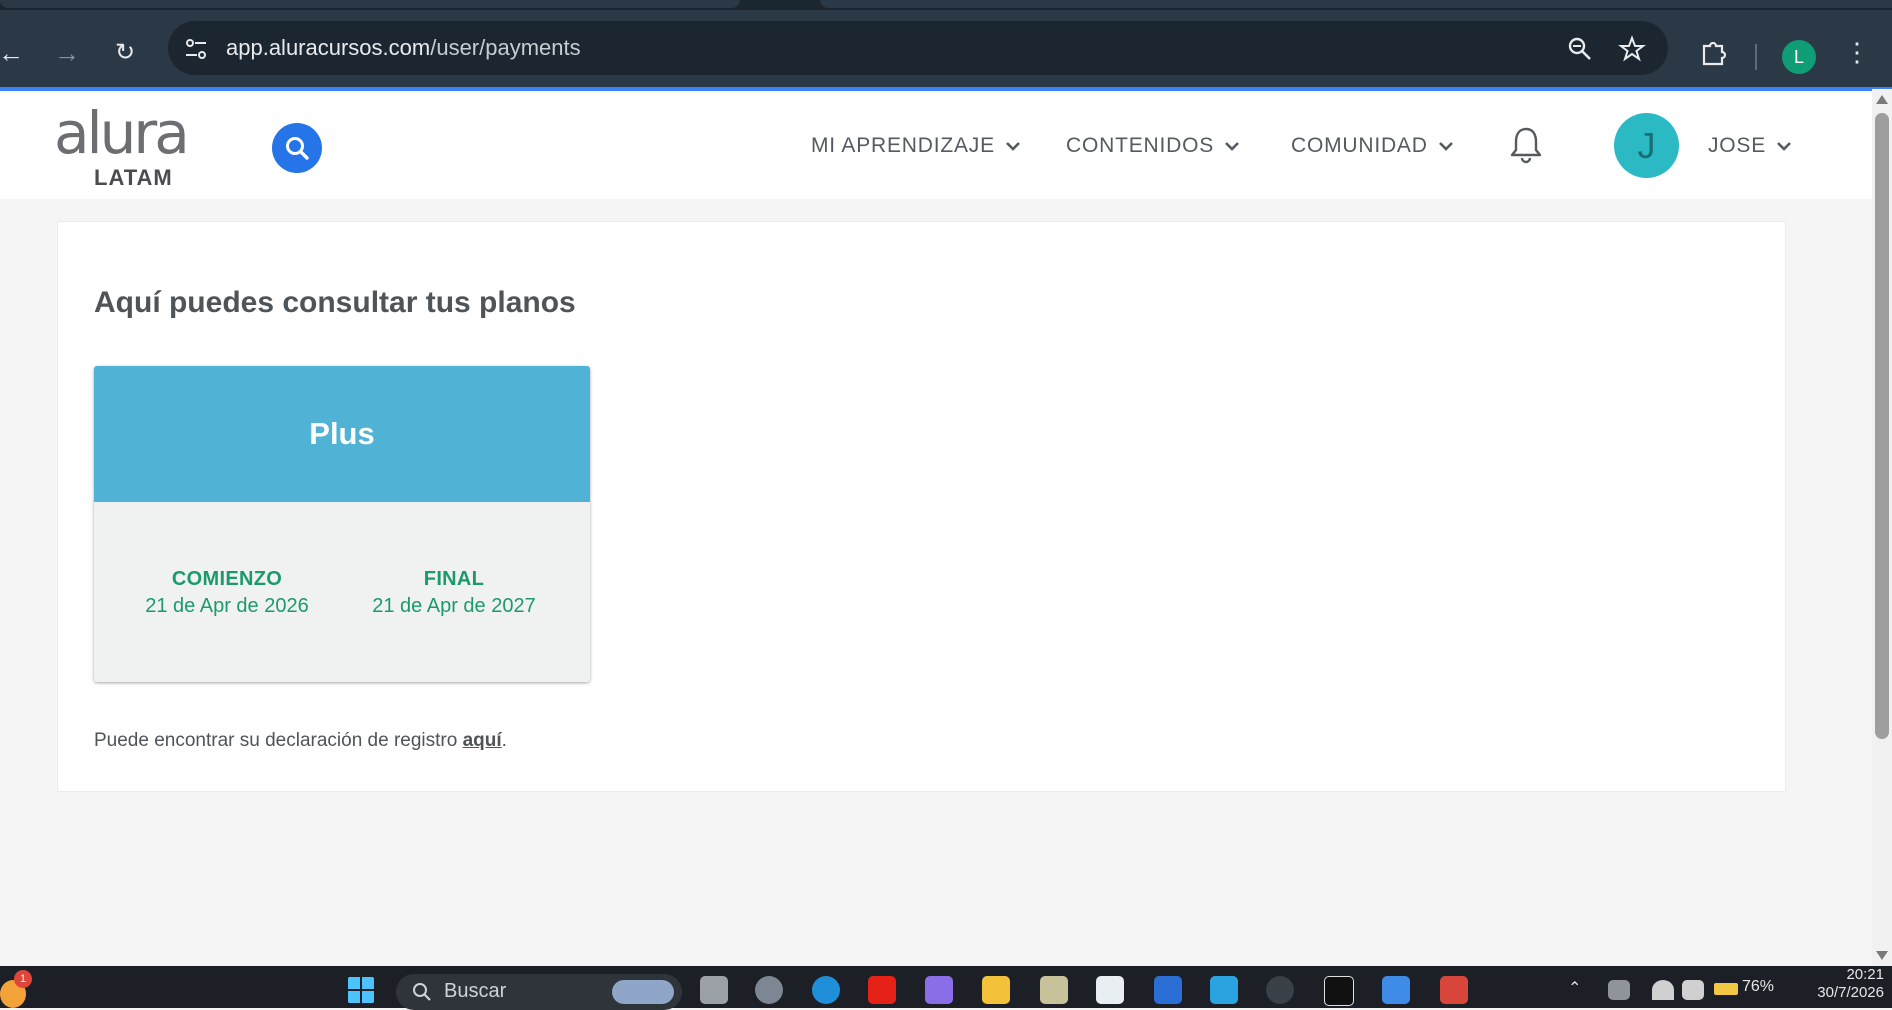  What do you see at coordinates (1882, 99) in the screenshot?
I see `scroll-up-arrow-icon` at bounding box center [1882, 99].